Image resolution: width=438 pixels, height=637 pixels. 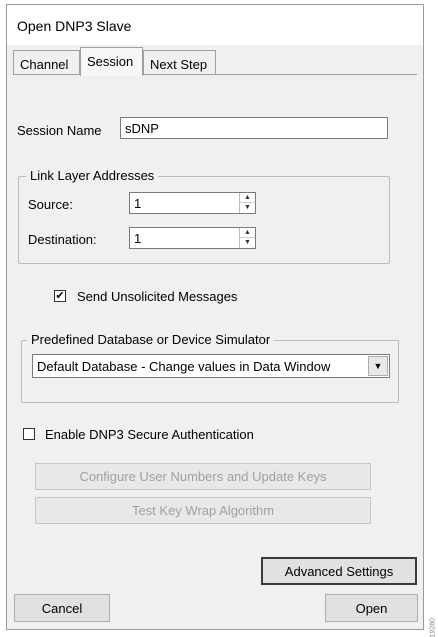 What do you see at coordinates (62, 608) in the screenshot?
I see `cancel-button: Cancel` at bounding box center [62, 608].